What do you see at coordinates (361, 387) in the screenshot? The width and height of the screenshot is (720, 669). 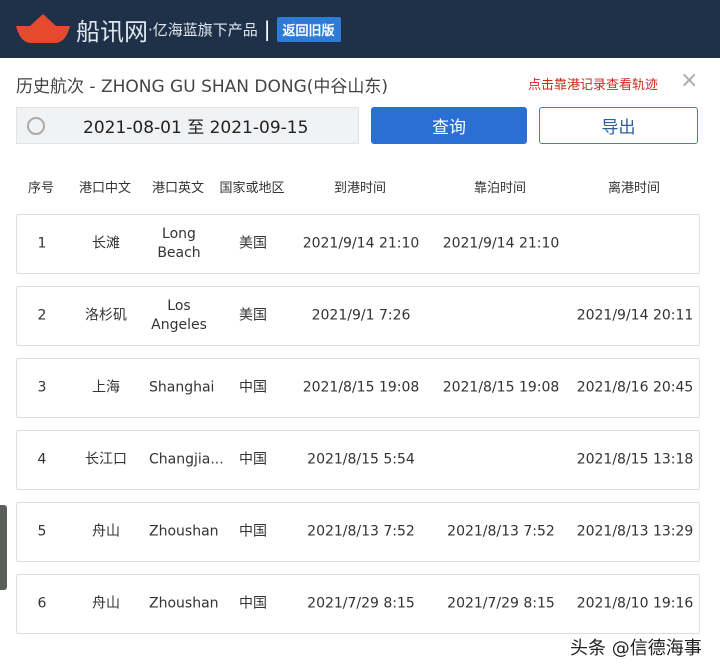 I see `cell-arrival-time: 2021/8/15 19:08` at bounding box center [361, 387].